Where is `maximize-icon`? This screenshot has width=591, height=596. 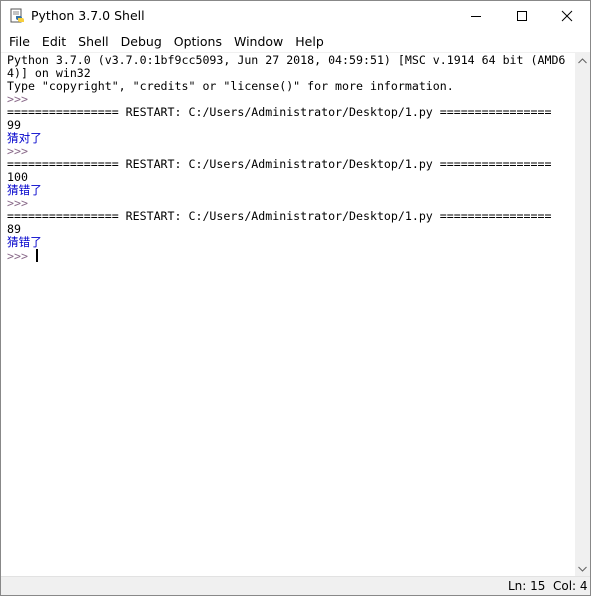 maximize-icon is located at coordinates (522, 16).